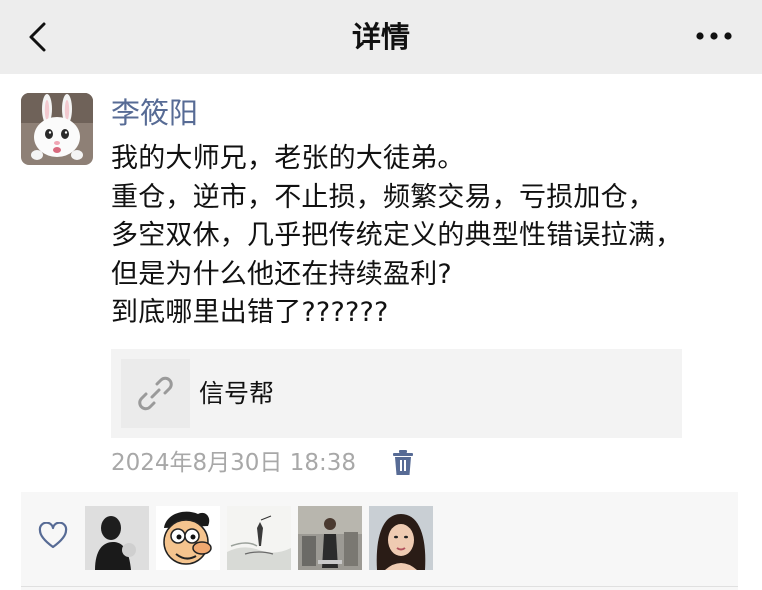 Image resolution: width=762 pixels, height=590 pixels. I want to click on post-text-line: 多空双休，几乎把传统定义的典型性错误拉满，, so click(397, 235).